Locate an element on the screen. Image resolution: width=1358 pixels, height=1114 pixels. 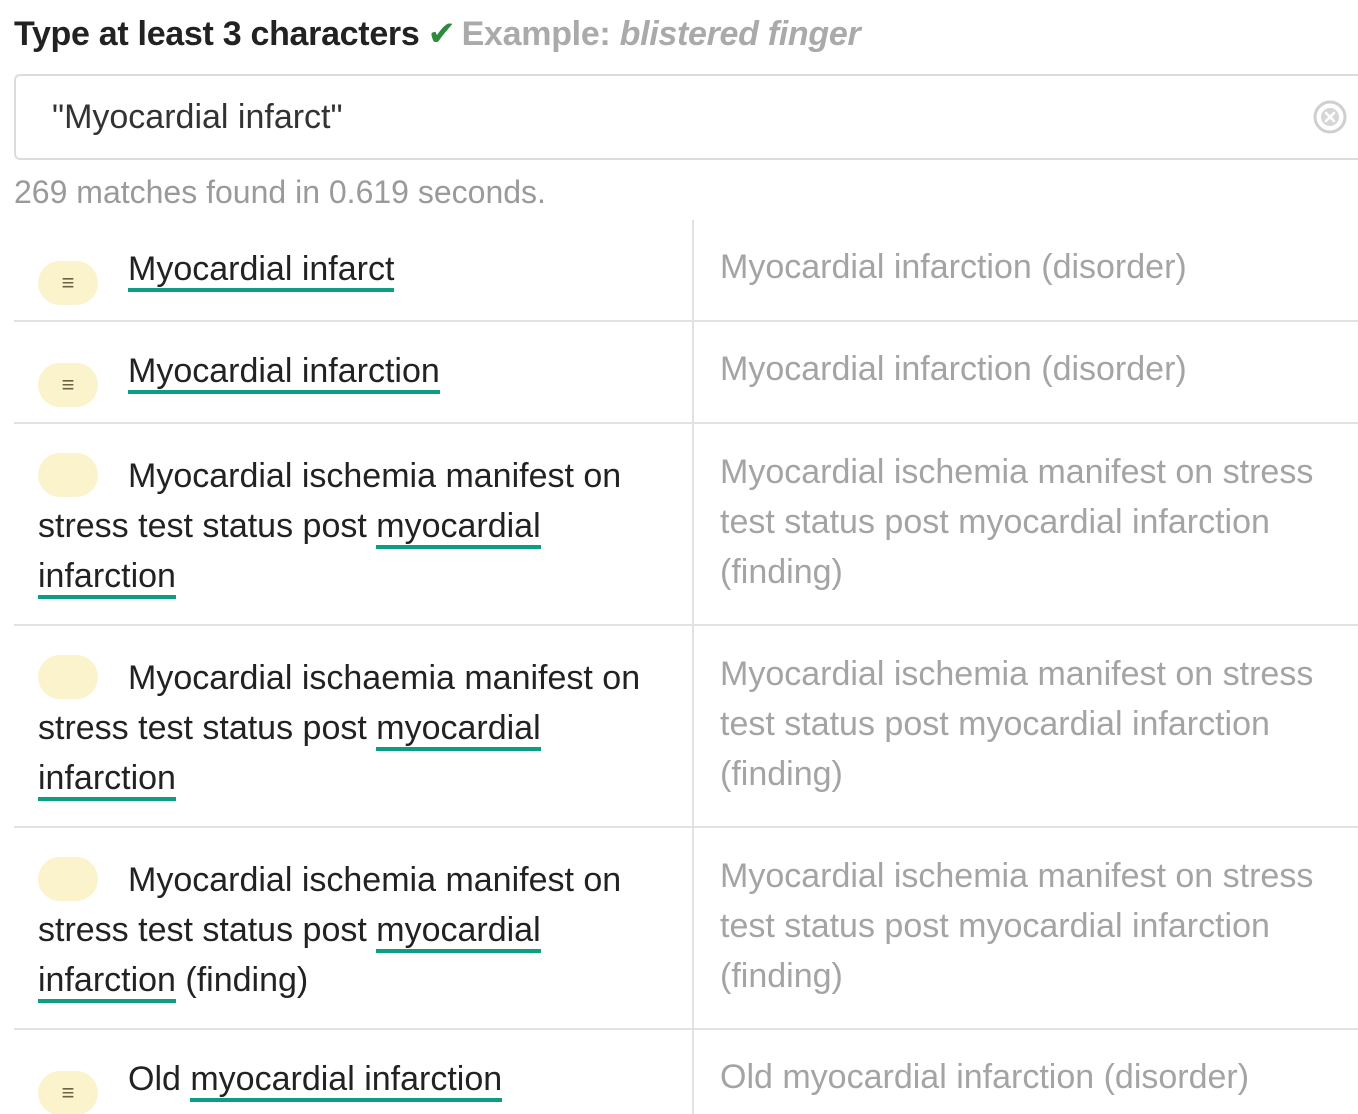
result-term: ≡ Myocardial infarction is located at coordinates (356, 376).